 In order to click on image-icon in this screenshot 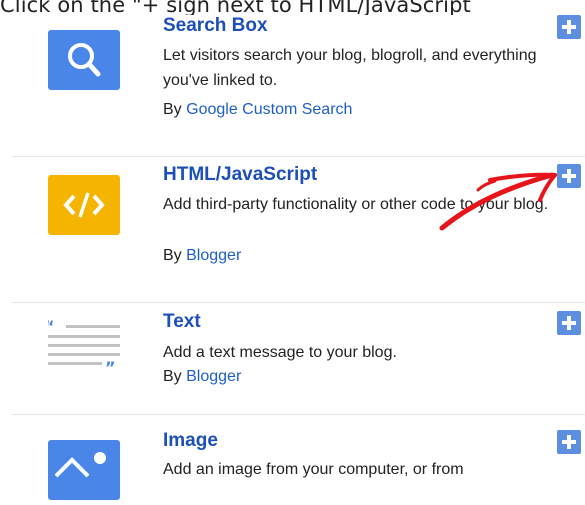, I will do `click(84, 470)`.